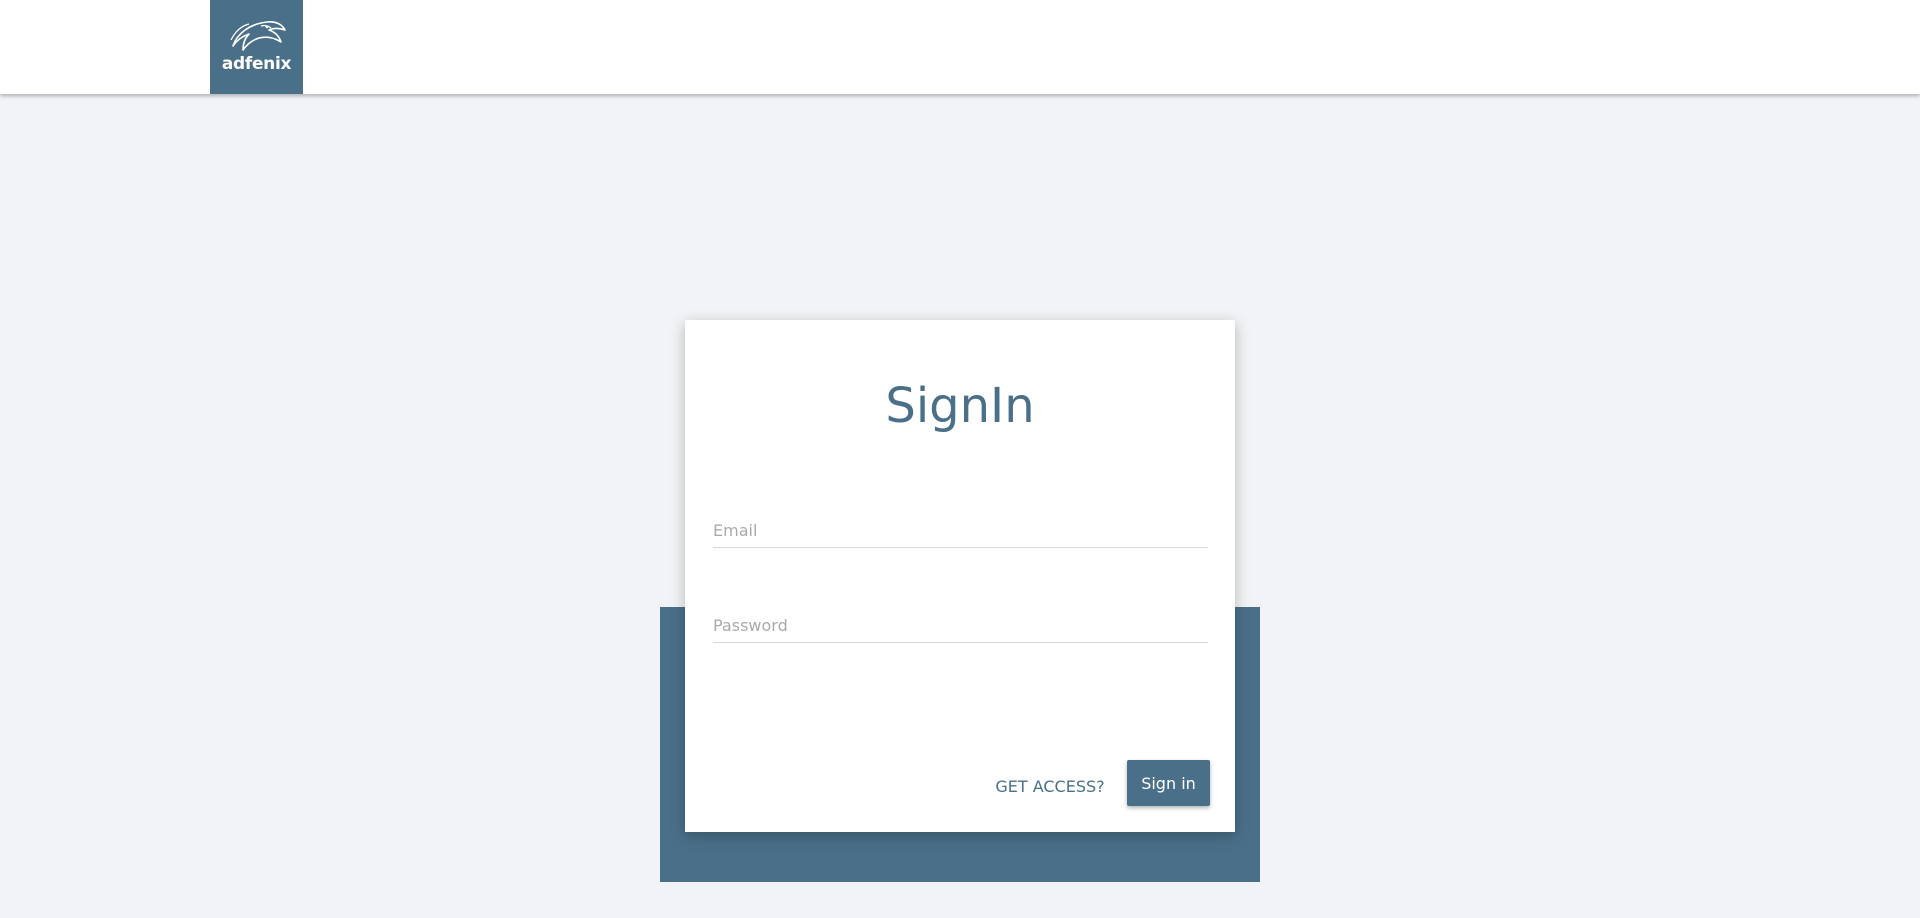 This screenshot has width=1920, height=918. What do you see at coordinates (1168, 783) in the screenshot?
I see `signin-button: Sign in` at bounding box center [1168, 783].